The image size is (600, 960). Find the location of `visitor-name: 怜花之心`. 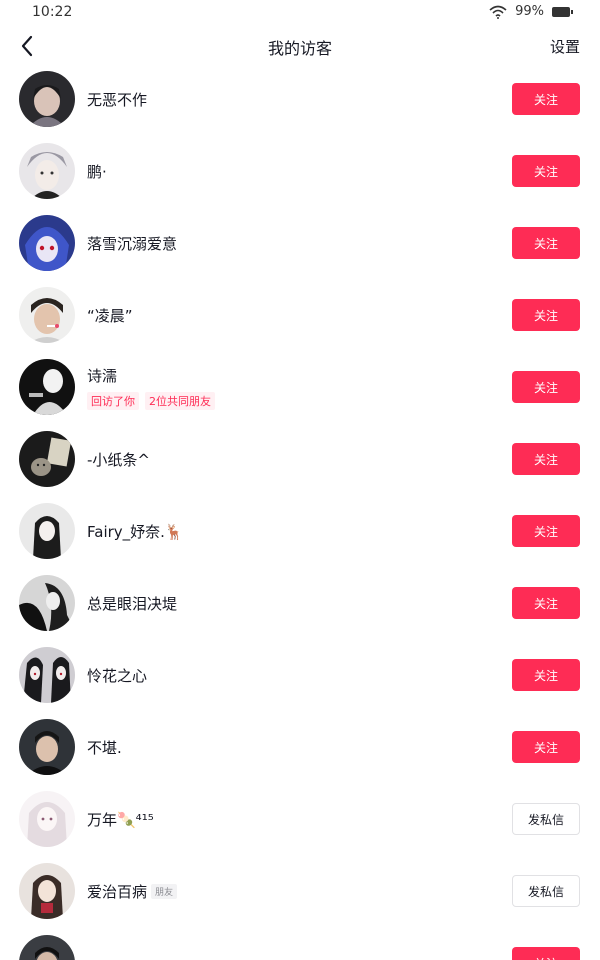

visitor-name: 怜花之心 is located at coordinates (117, 675).